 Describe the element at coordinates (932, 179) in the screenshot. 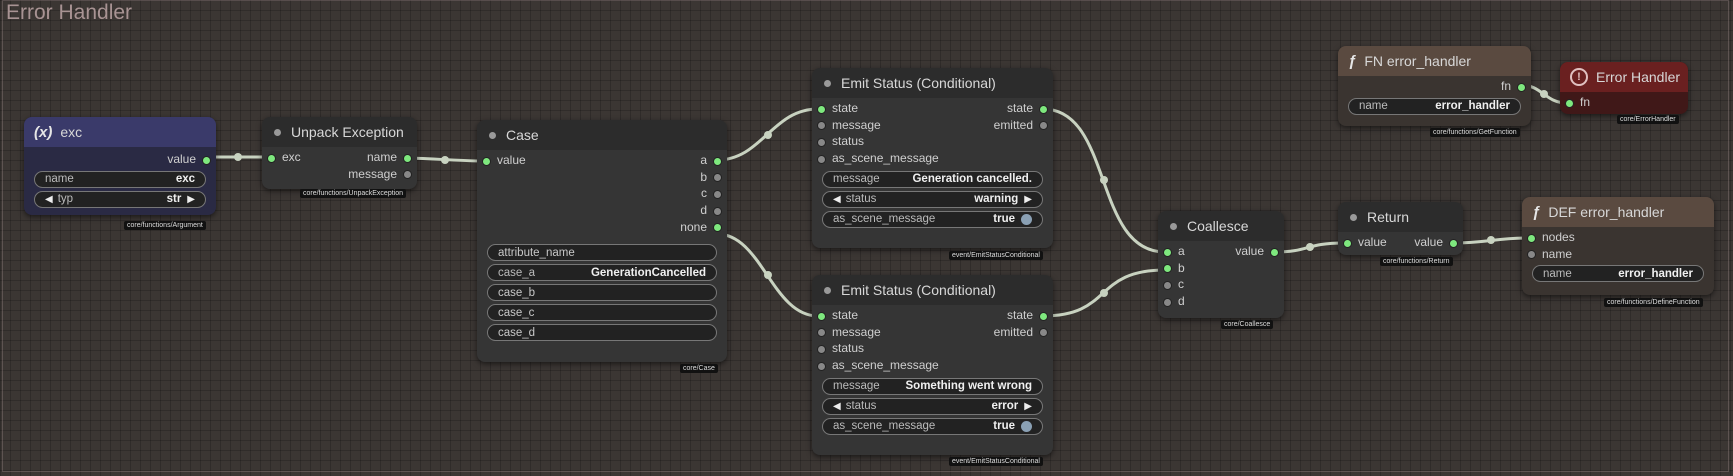

I see `message-field: message Generation cancelled.` at that location.